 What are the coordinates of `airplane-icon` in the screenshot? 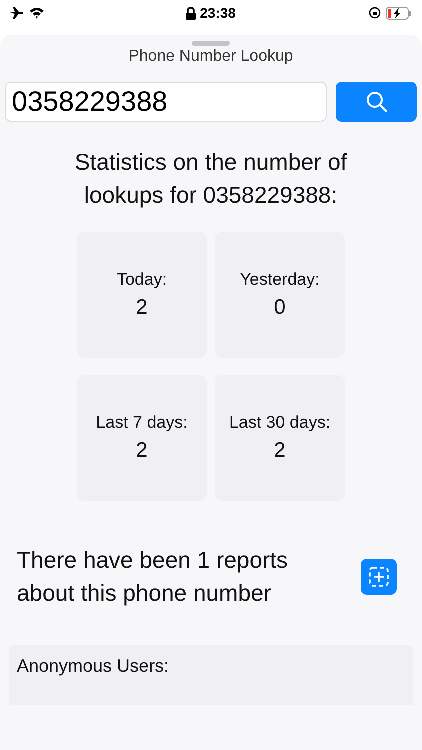 It's located at (17, 13).